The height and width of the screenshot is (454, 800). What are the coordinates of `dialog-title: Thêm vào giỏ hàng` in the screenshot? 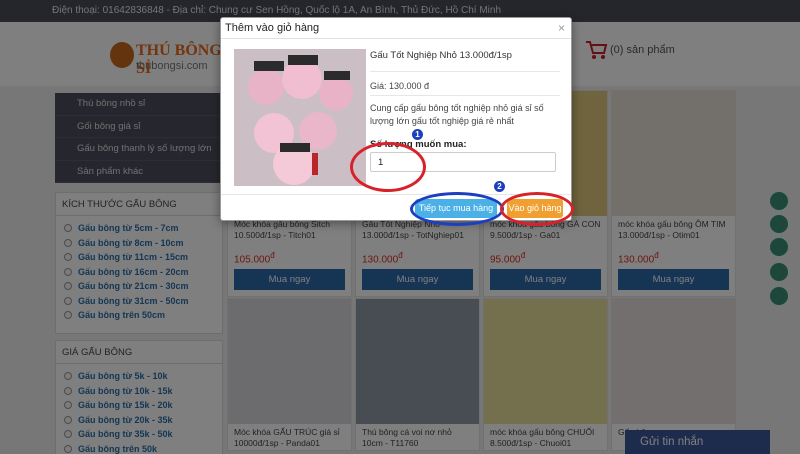 It's located at (396, 28).